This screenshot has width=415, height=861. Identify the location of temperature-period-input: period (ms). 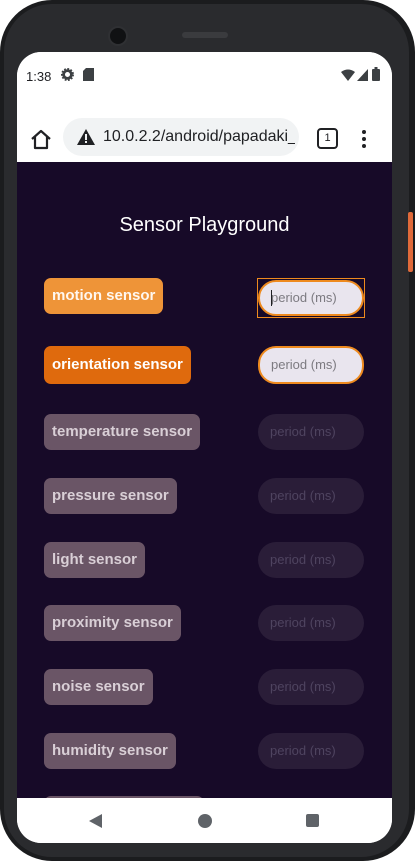
(311, 432).